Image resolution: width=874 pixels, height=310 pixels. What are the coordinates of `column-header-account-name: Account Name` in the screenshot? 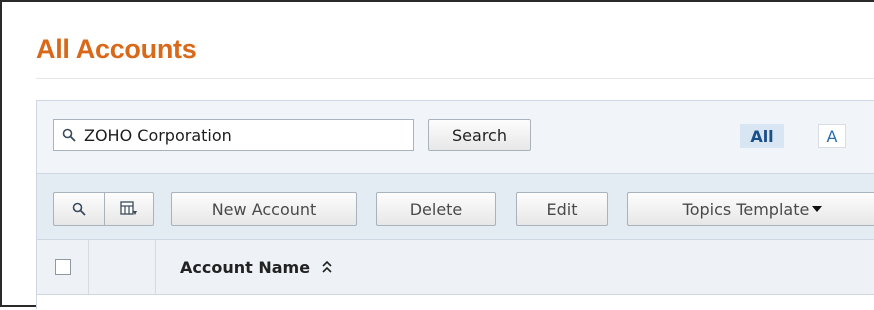 It's located at (256, 267).